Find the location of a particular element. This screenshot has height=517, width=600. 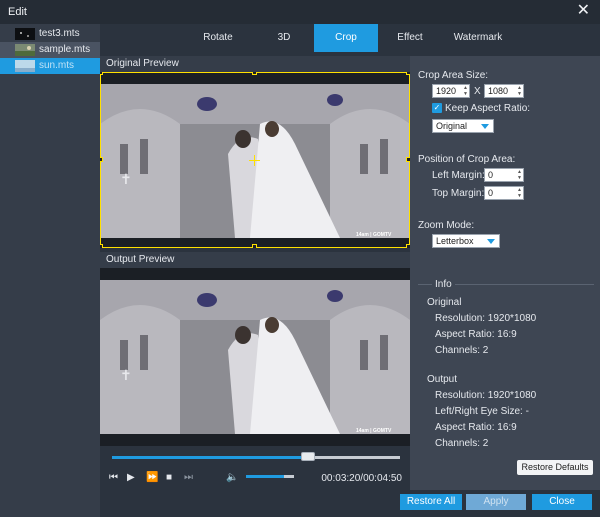

original-info-title: Original is located at coordinates (444, 302).